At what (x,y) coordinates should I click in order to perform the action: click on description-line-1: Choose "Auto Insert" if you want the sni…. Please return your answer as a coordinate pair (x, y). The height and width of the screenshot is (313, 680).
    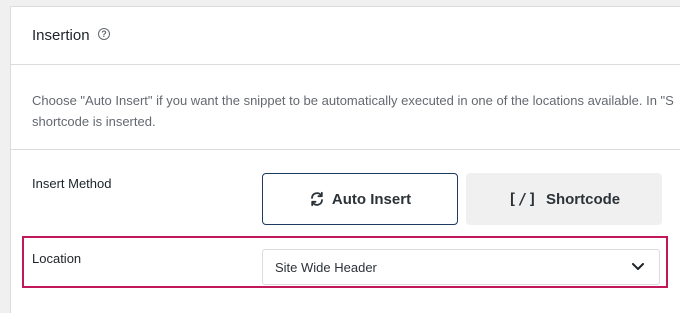
    Looking at the image, I should click on (353, 100).